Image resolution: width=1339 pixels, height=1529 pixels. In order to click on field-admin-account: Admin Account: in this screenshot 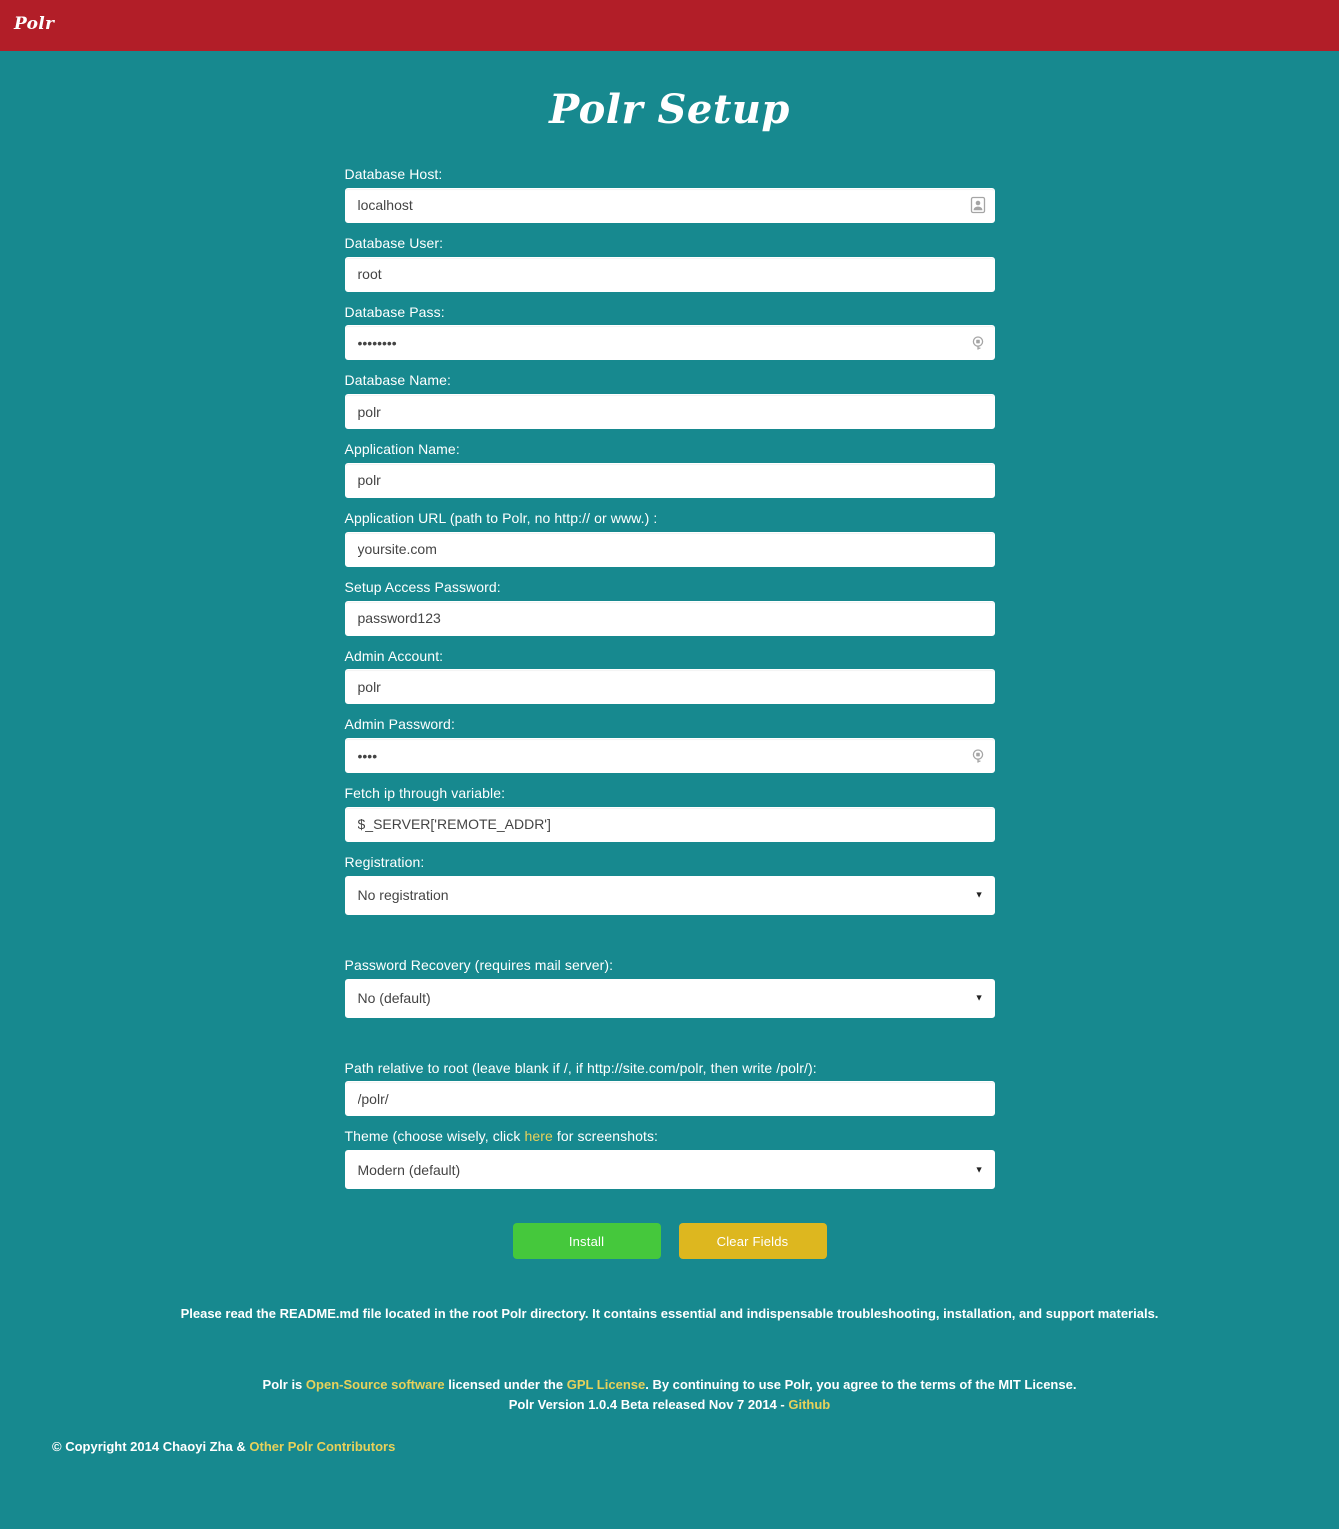, I will do `click(669, 676)`.